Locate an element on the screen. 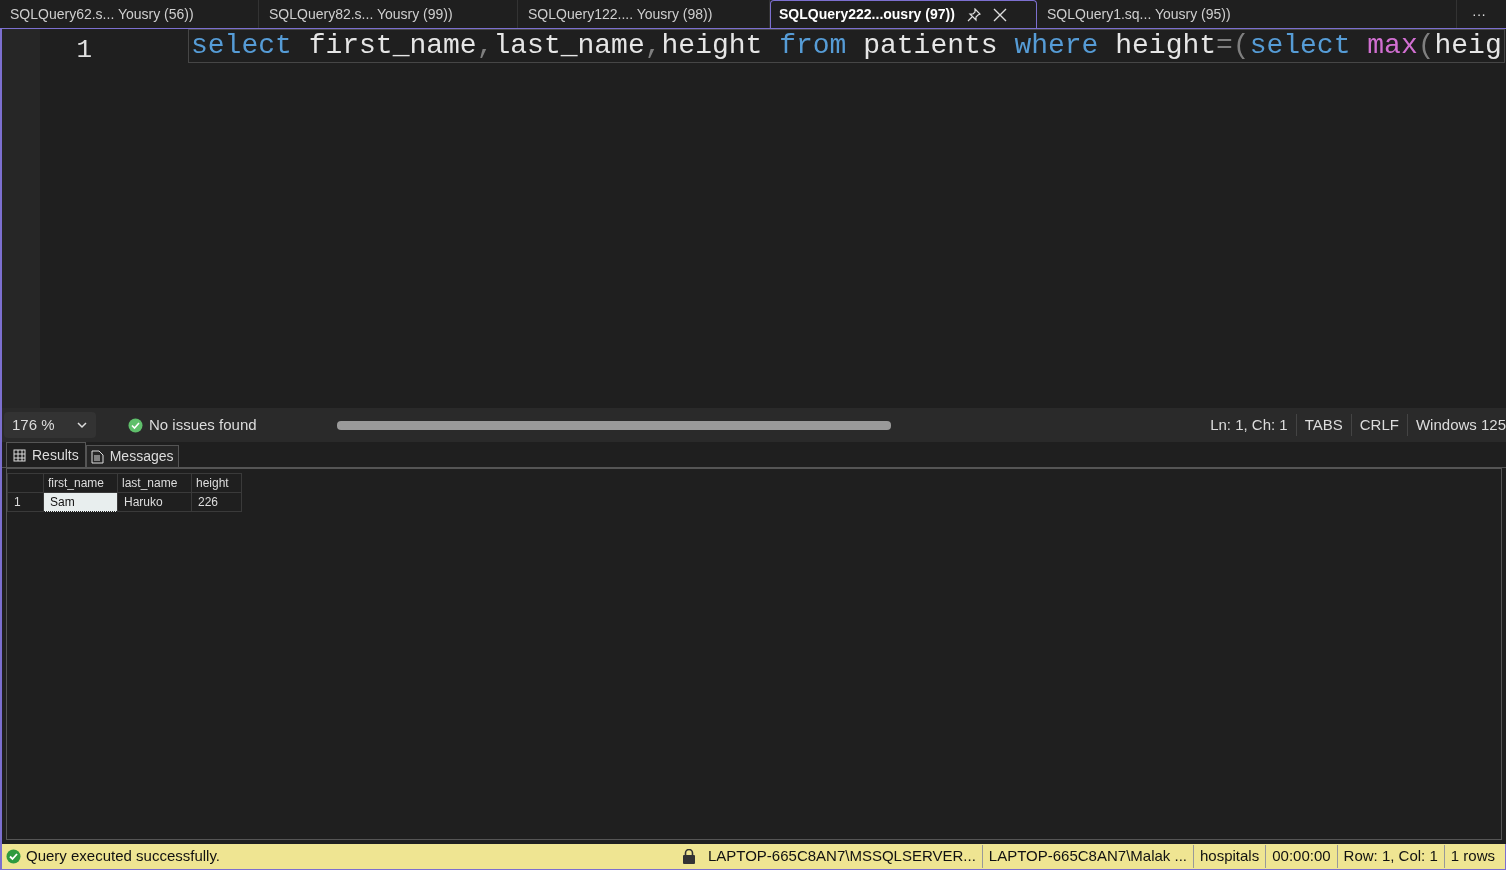  scrollbar-thumb is located at coordinates (613, 425).